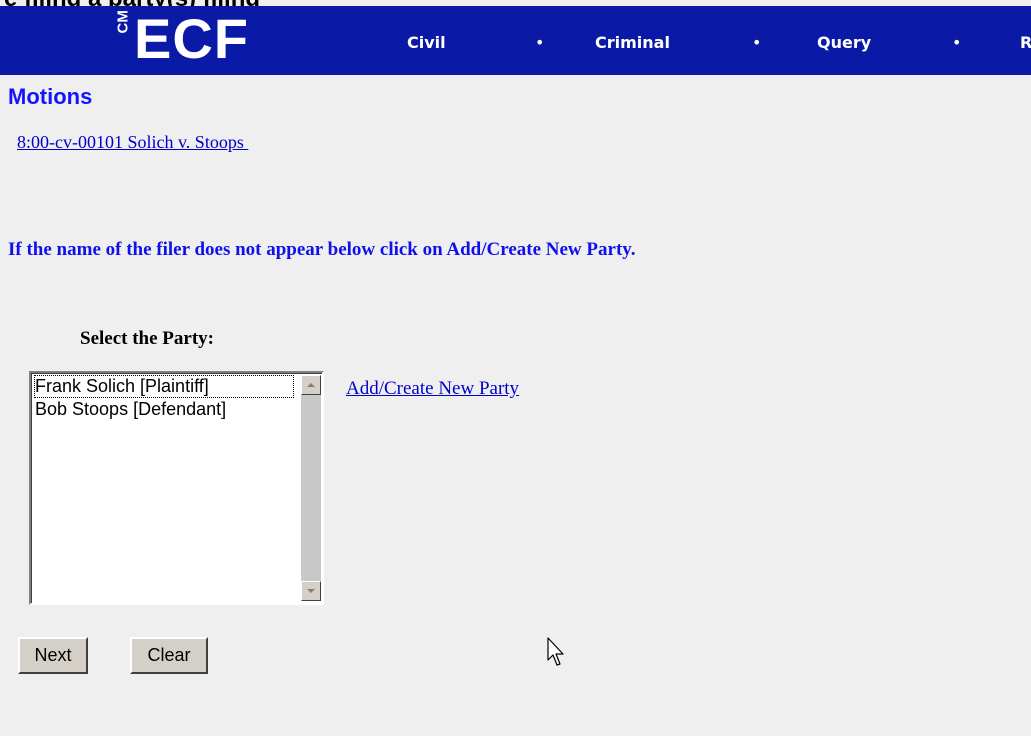 This screenshot has height=736, width=1031. I want to click on page-title: Motions, so click(50, 96).